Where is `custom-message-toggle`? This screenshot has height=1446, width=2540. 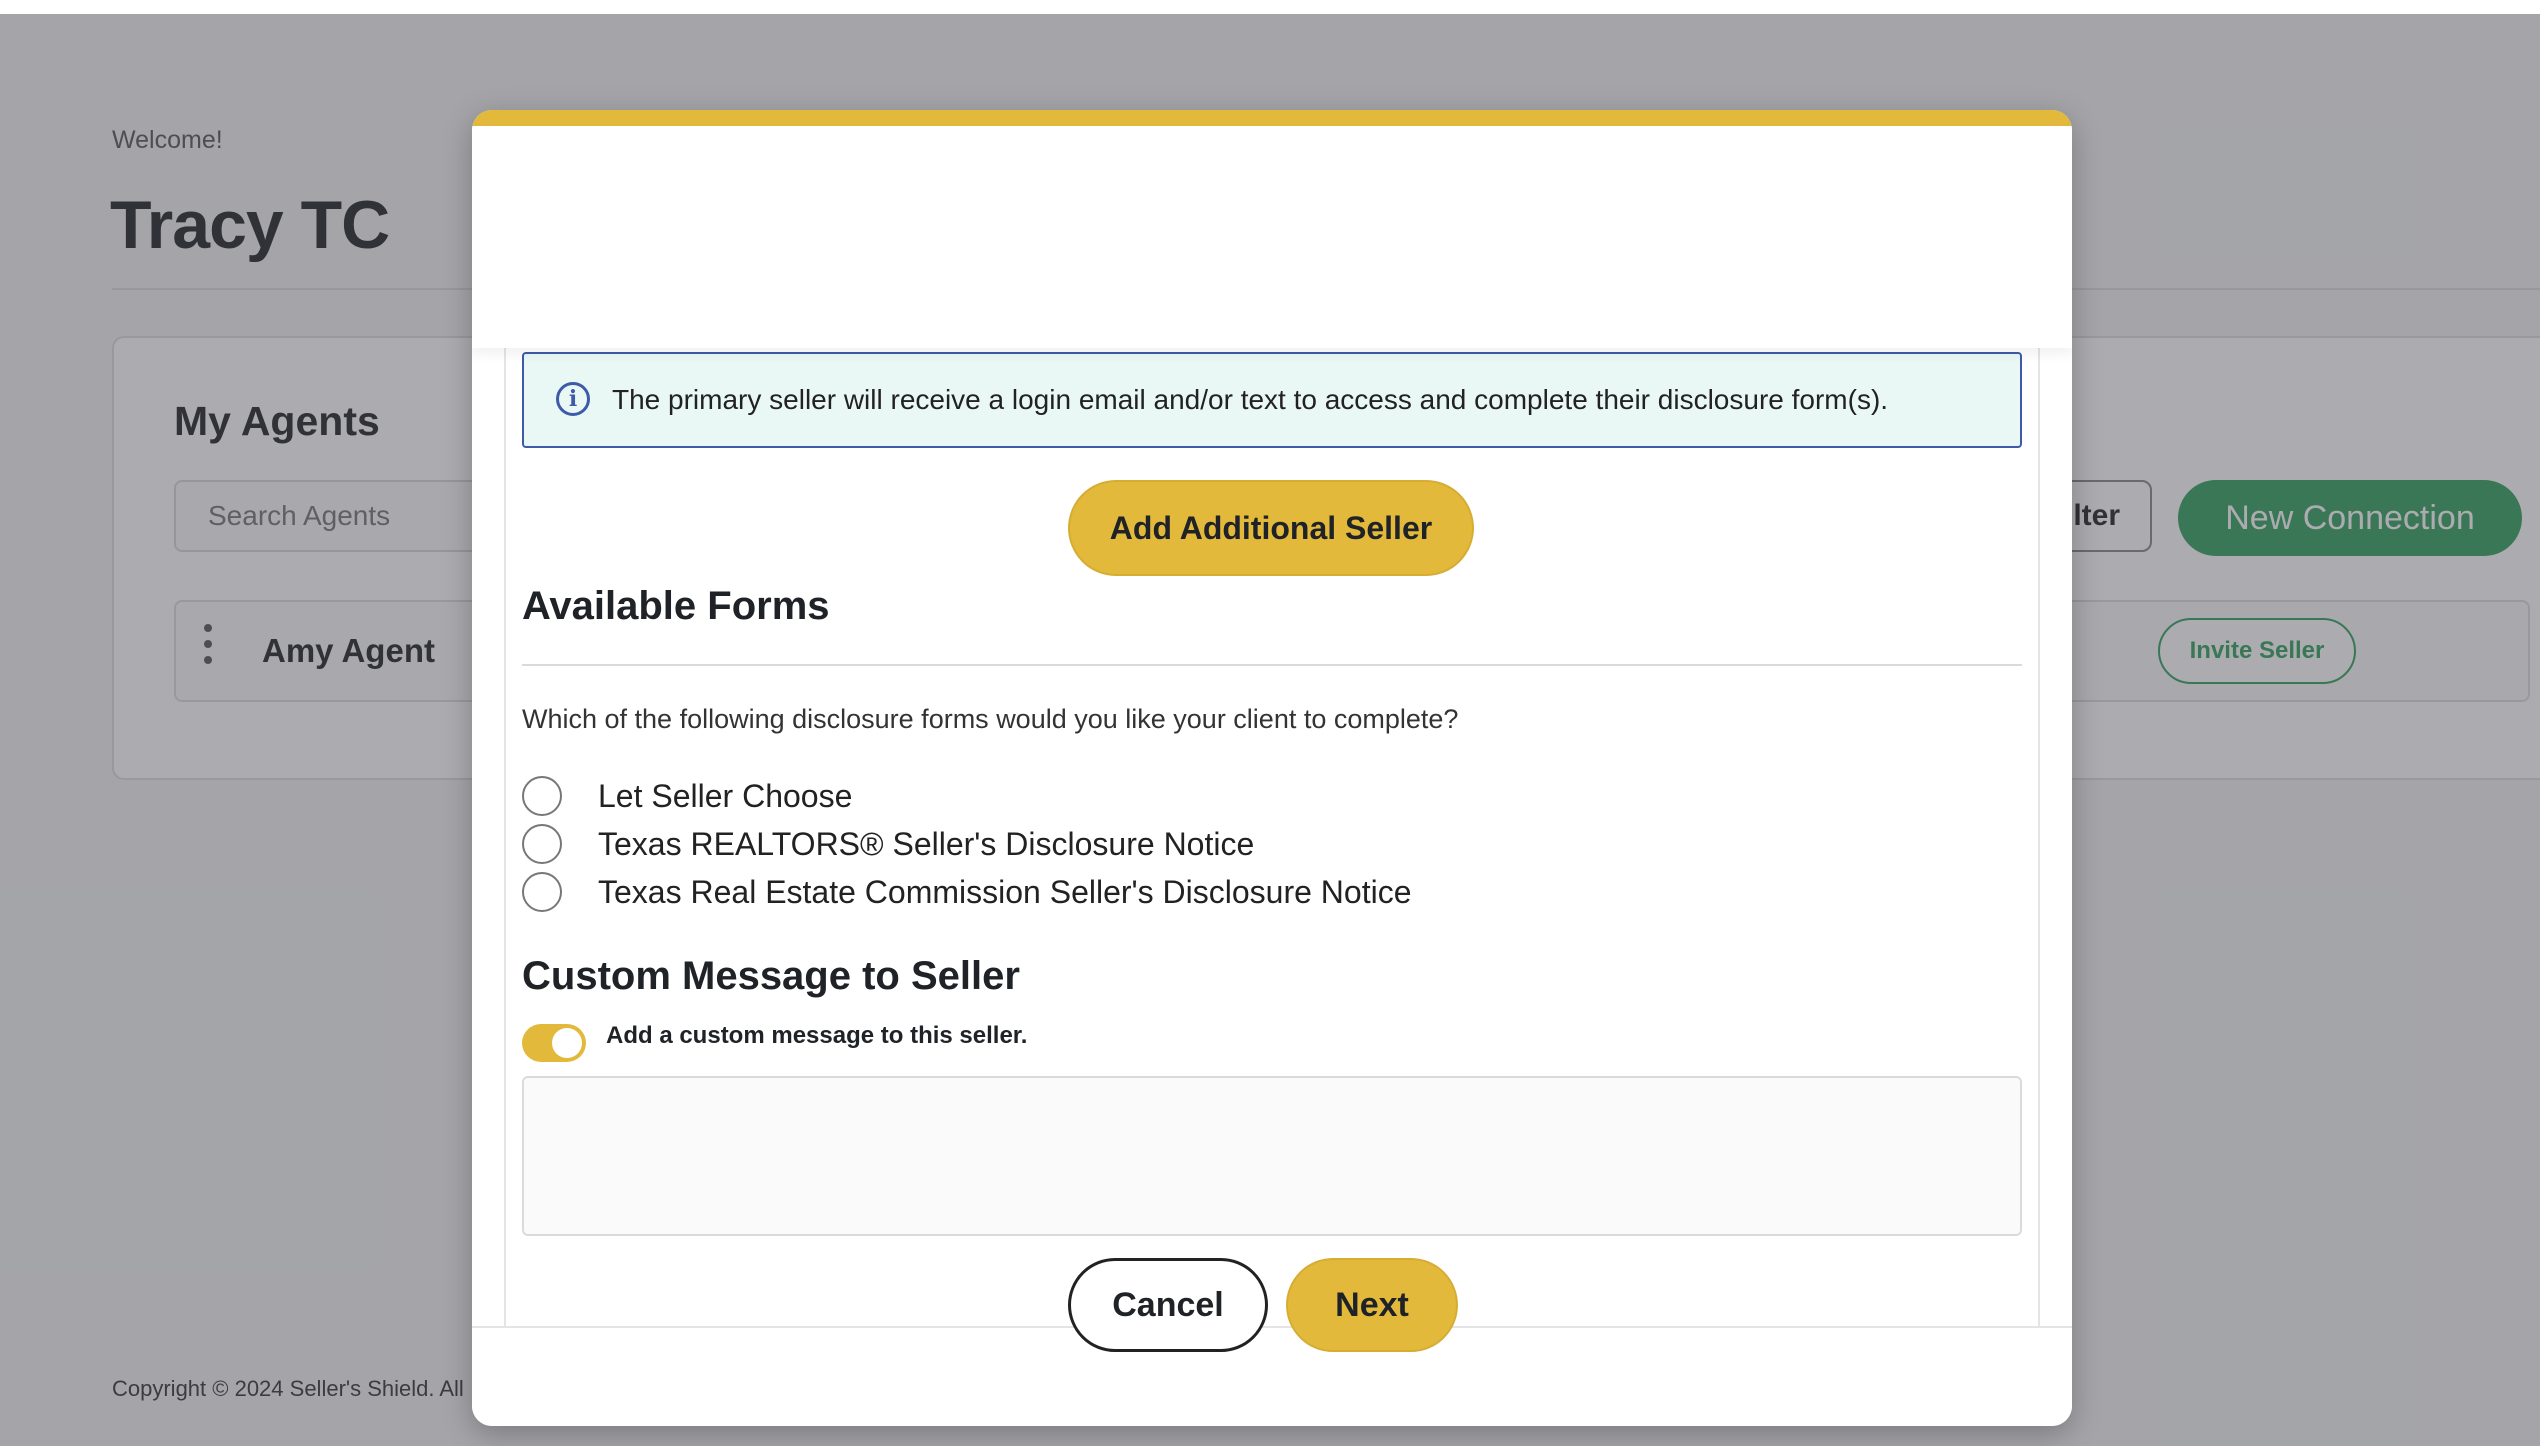 custom-message-toggle is located at coordinates (554, 1043).